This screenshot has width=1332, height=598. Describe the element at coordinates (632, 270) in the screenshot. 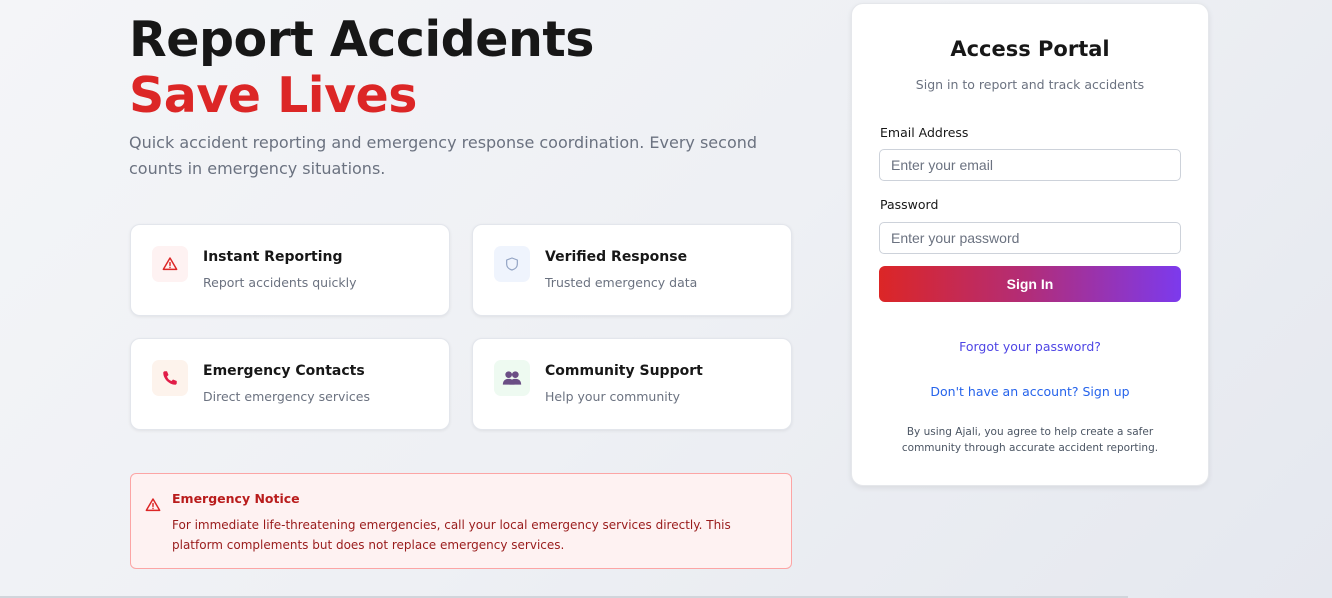

I see `feature-card-verified-response: Verified Response Trusted emergency data` at that location.